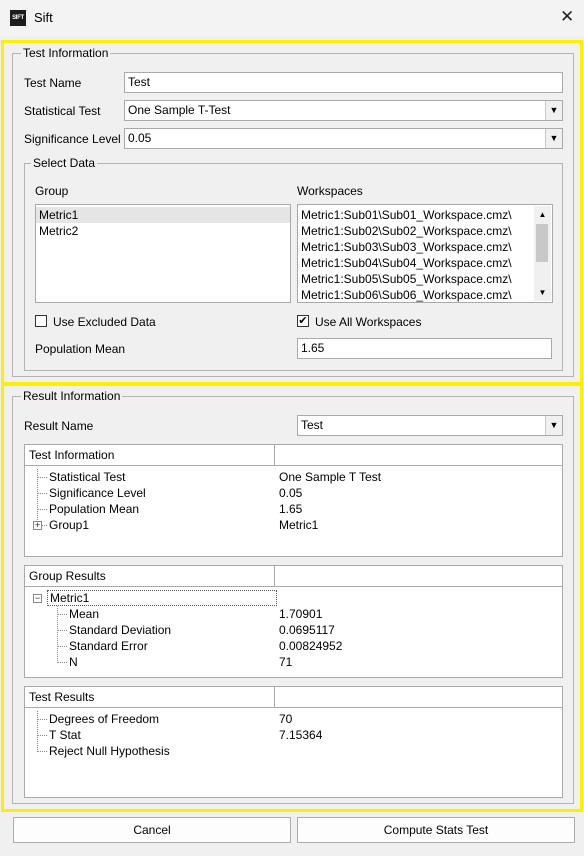 The width and height of the screenshot is (584, 856). What do you see at coordinates (542, 243) in the screenshot?
I see `scroll-thumb` at bounding box center [542, 243].